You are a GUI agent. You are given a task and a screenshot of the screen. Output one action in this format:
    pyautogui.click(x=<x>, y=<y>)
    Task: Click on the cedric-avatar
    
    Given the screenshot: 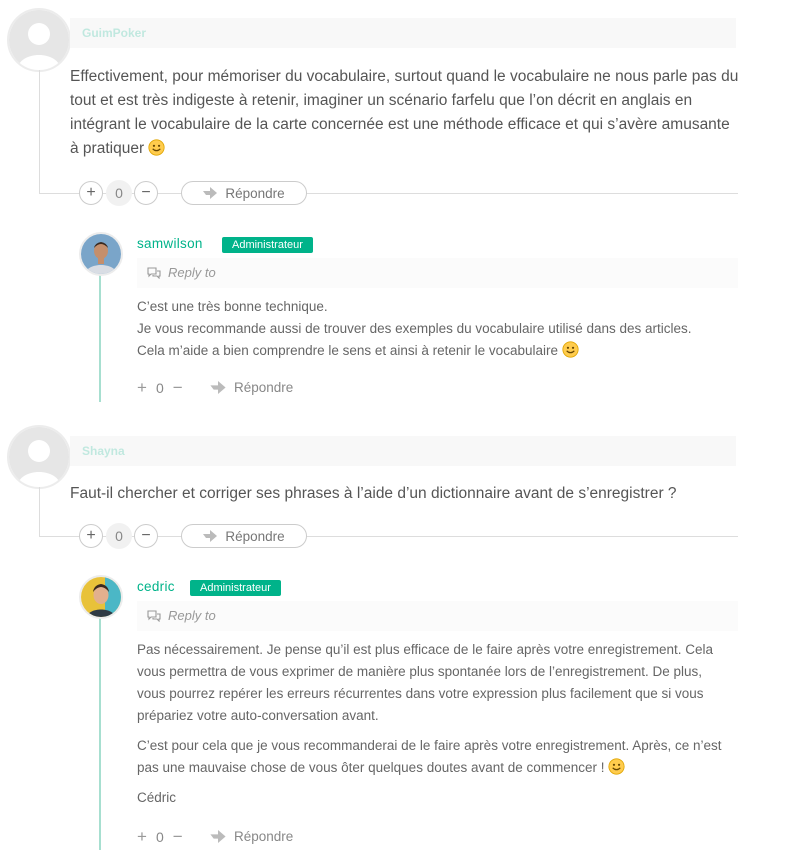 What is the action you would take?
    pyautogui.click(x=101, y=597)
    